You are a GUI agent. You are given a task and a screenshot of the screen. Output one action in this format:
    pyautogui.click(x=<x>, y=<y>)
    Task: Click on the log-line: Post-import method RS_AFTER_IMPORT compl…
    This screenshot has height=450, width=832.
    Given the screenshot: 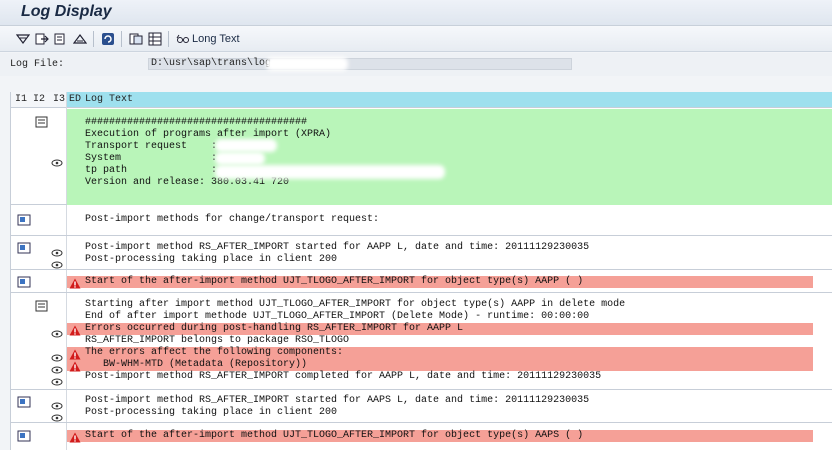 What is the action you would take?
    pyautogui.click(x=343, y=376)
    